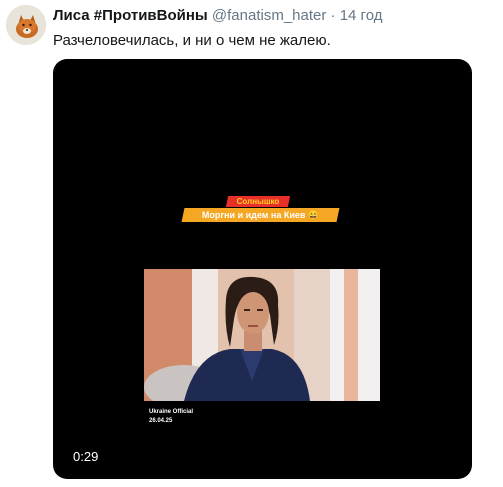 The width and height of the screenshot is (503, 487). Describe the element at coordinates (130, 15) in the screenshot. I see `display-name: Лиса #ПротивВойны` at that location.